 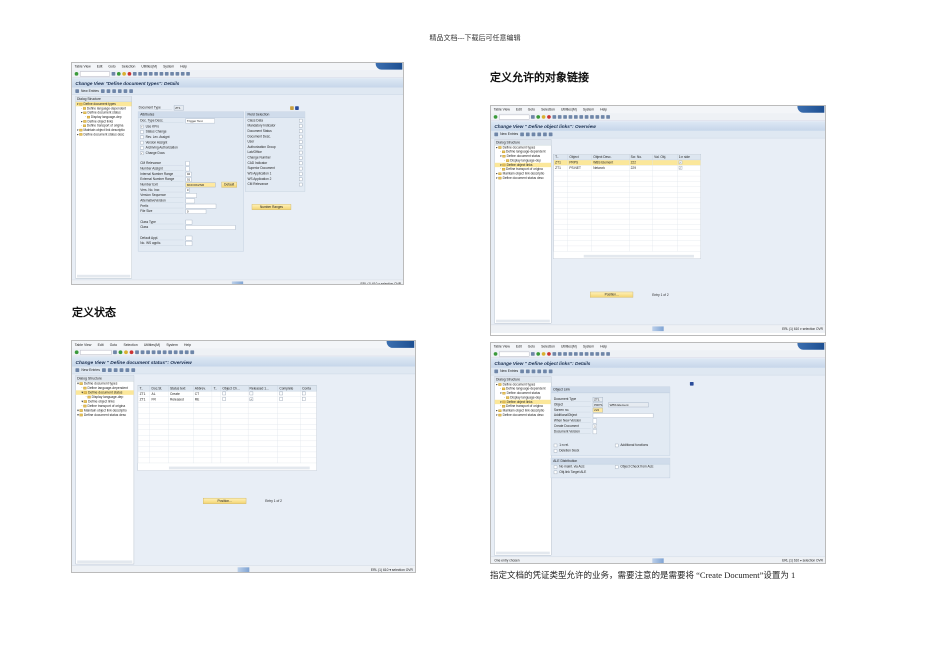 What do you see at coordinates (124, 73) in the screenshot?
I see `exit-icon` at bounding box center [124, 73].